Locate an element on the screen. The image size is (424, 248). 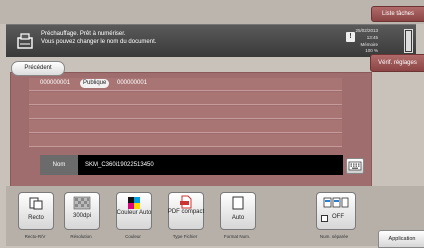
color-icon is located at coordinates (134, 203).